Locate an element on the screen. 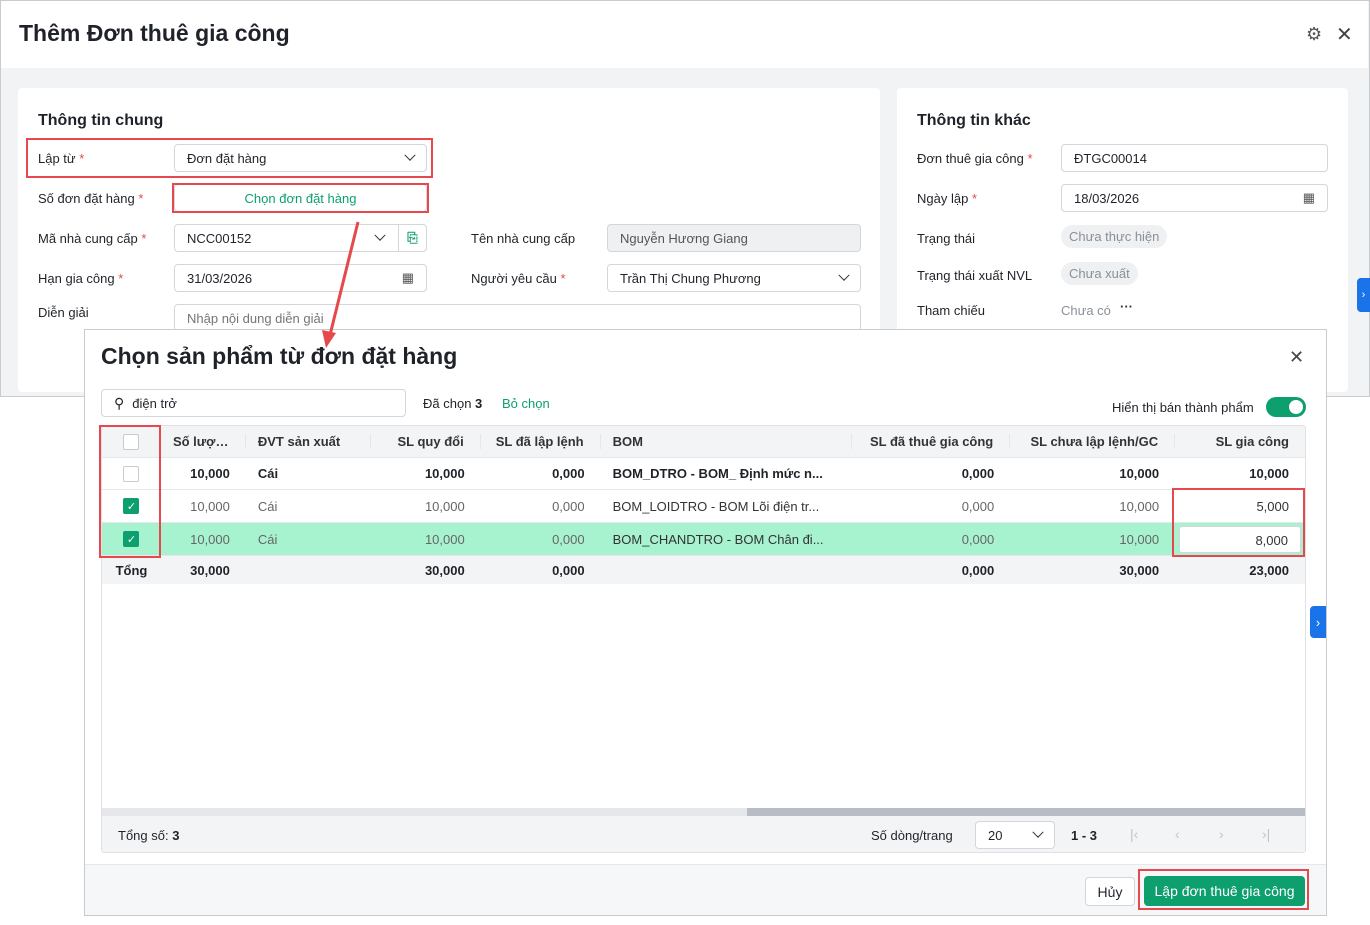 This screenshot has width=1370, height=925. annotation-arrow is located at coordinates (341, 284).